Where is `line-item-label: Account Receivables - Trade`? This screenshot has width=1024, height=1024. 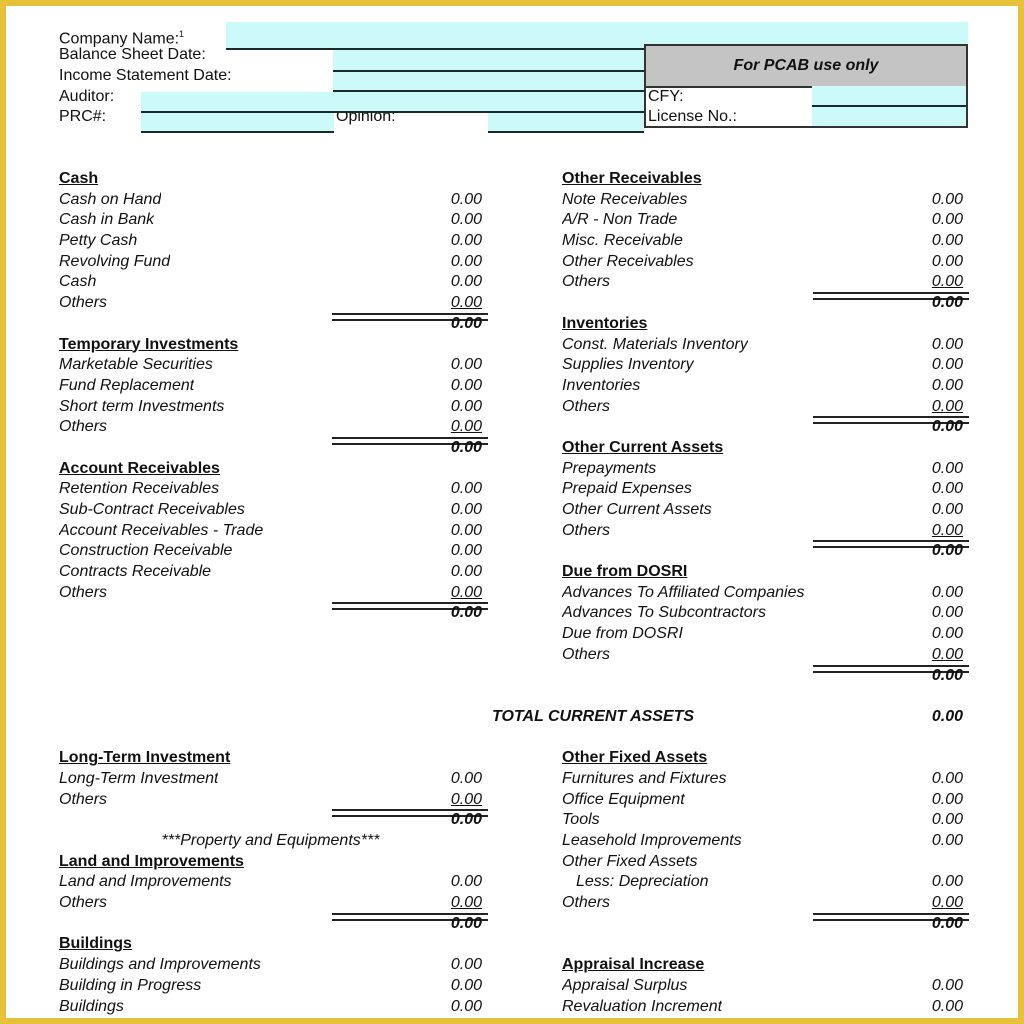 line-item-label: Account Receivables - Trade is located at coordinates (161, 530).